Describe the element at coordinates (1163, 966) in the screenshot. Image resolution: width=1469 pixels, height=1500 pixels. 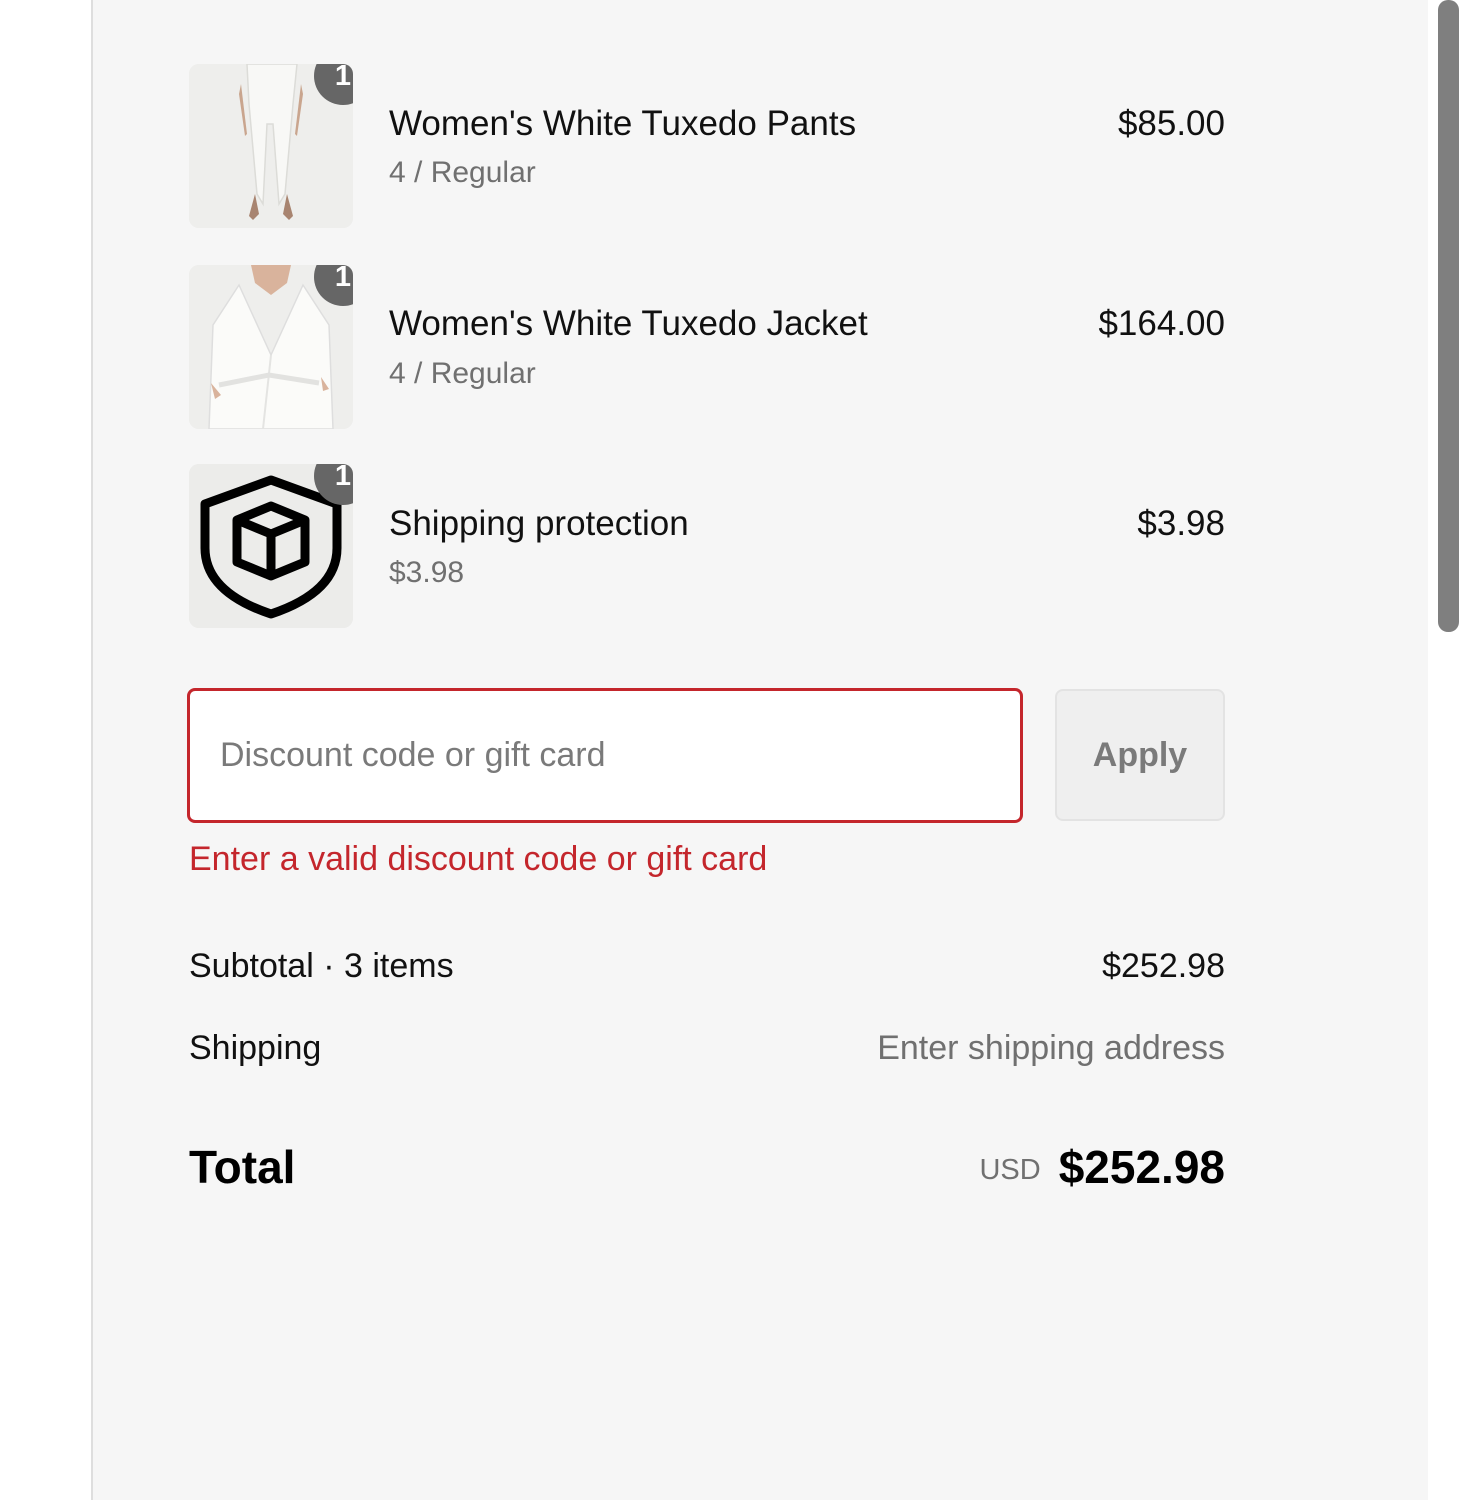
I see `subtotal-value: $252.98` at that location.